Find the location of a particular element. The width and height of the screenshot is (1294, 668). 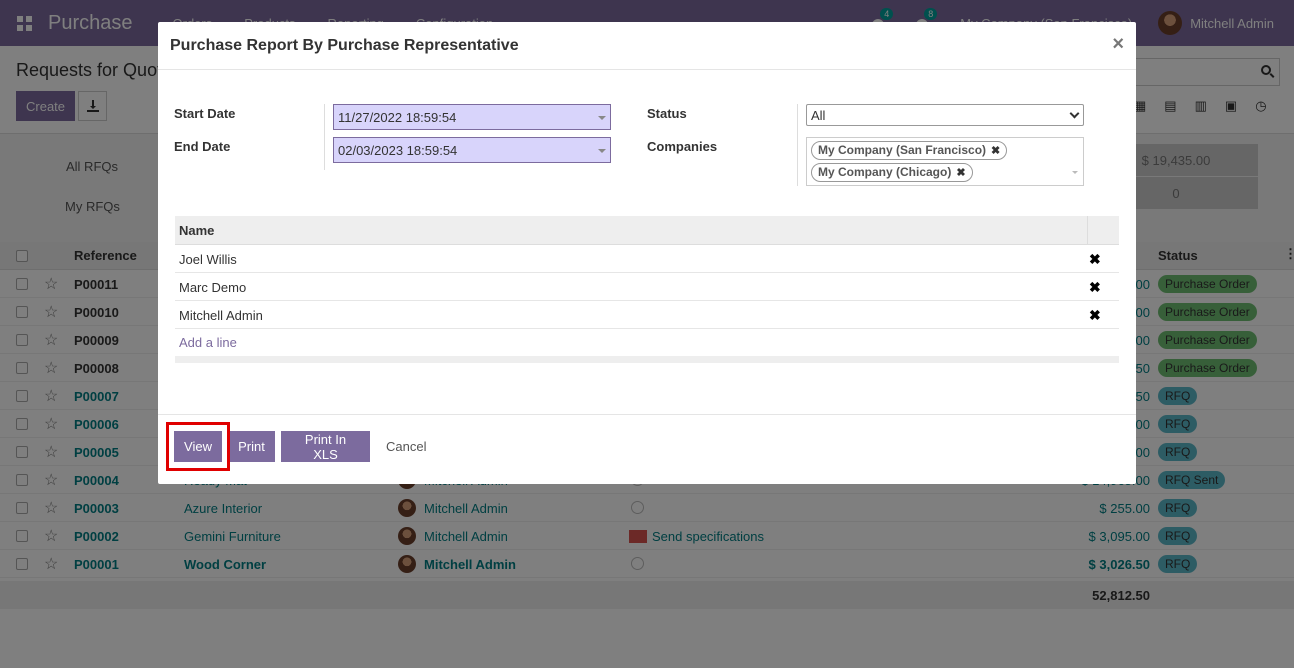

representatives-table-header: Name is located at coordinates (647, 230).